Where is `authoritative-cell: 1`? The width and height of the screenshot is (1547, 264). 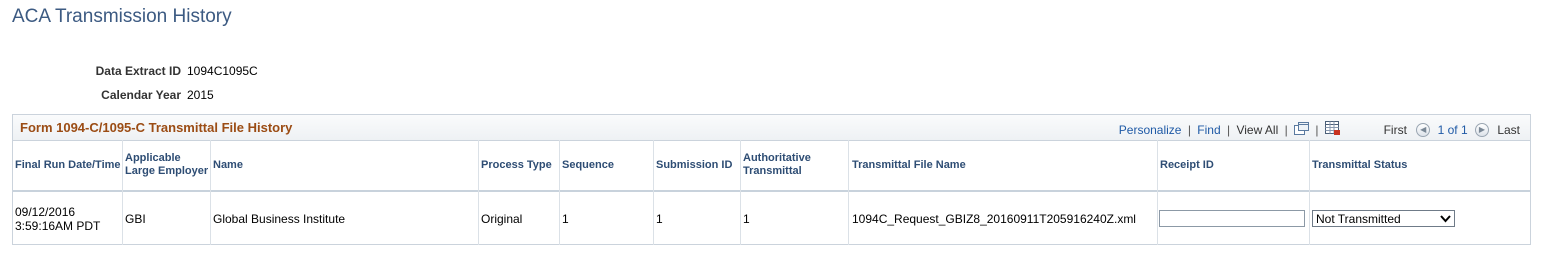 authoritative-cell: 1 is located at coordinates (746, 218).